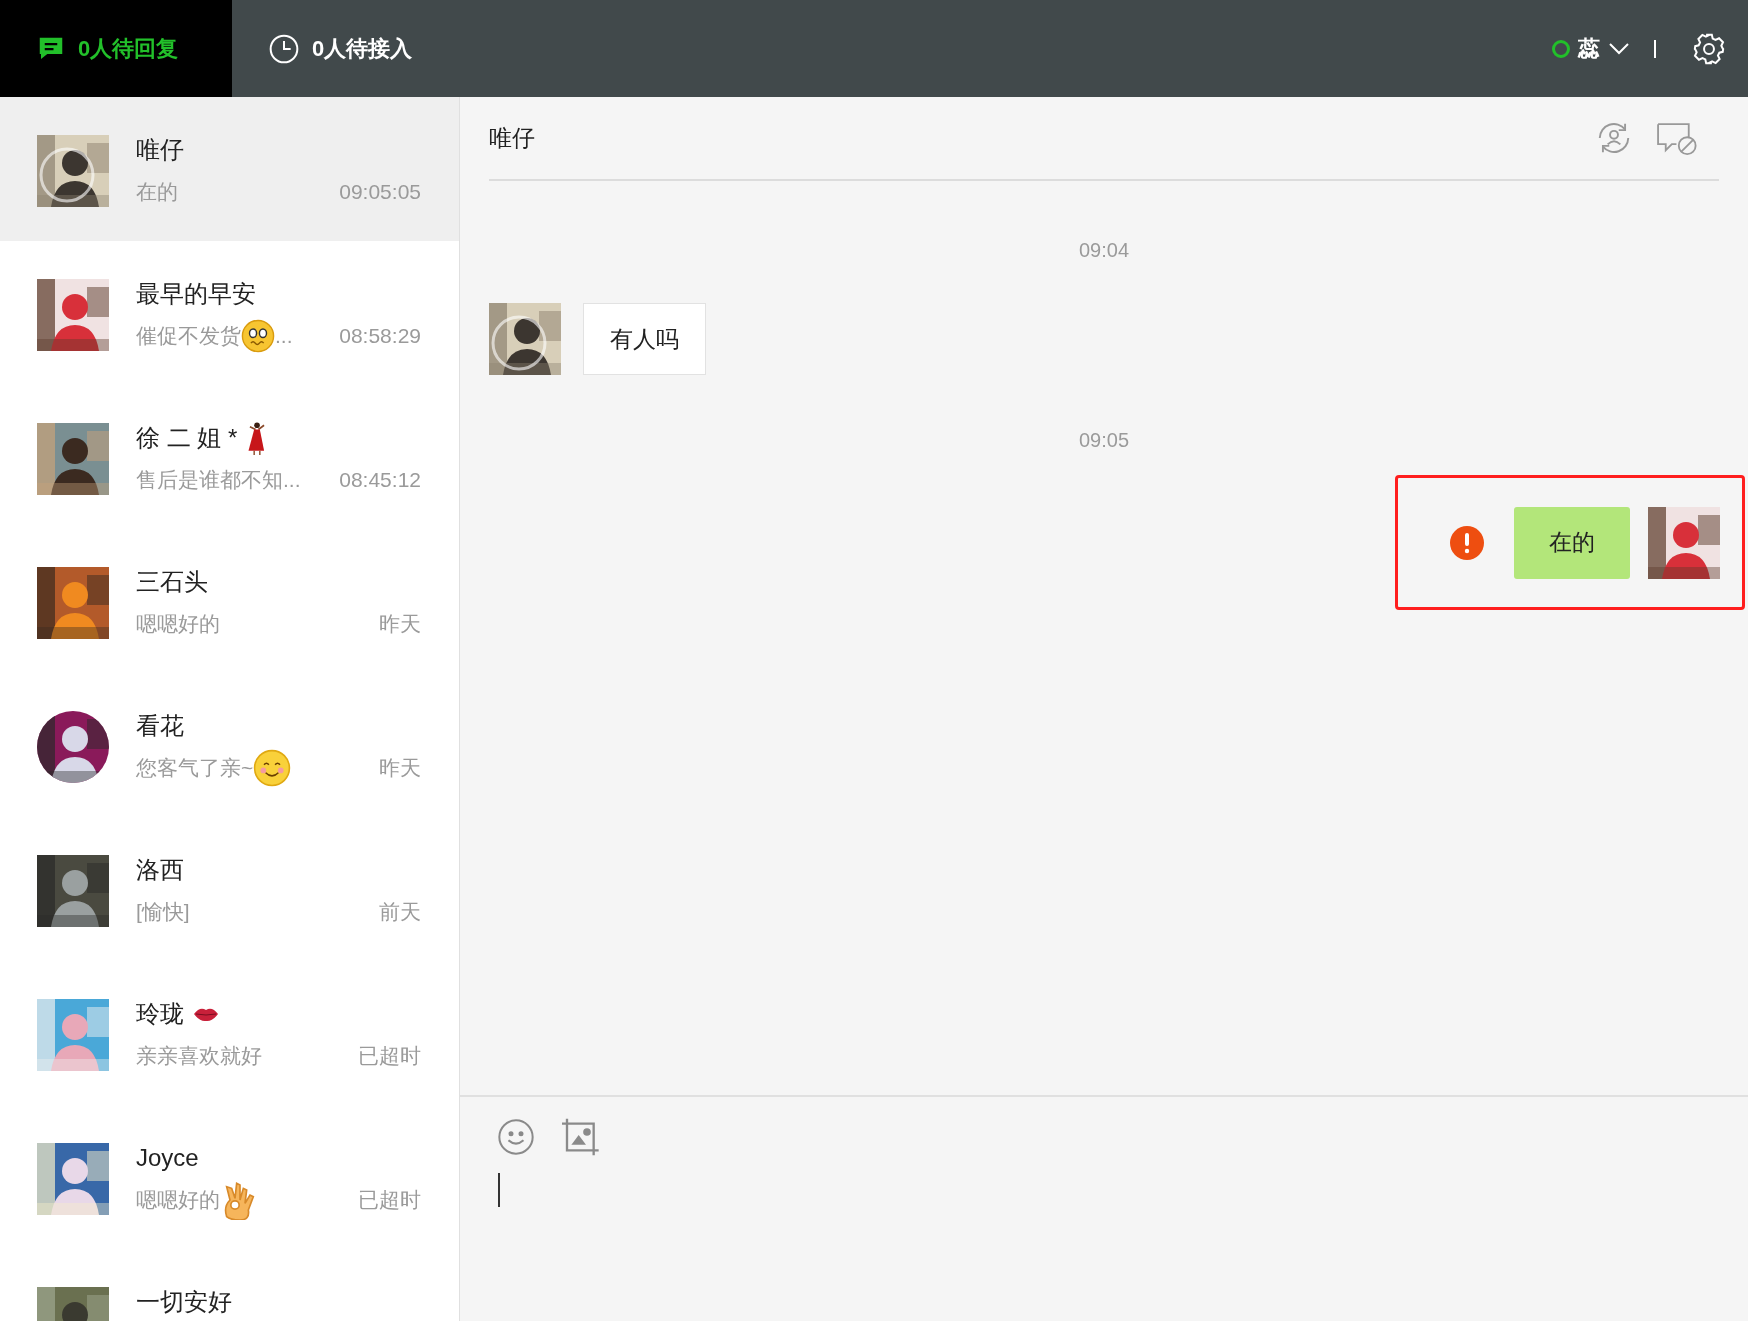  I want to click on message-preview: 催促不发货, so click(188, 336).